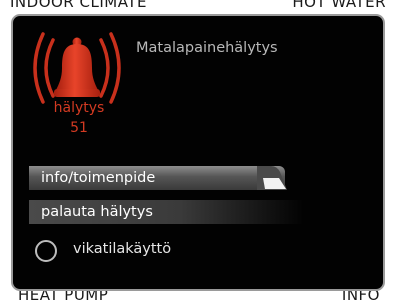 This screenshot has height=300, width=394. What do you see at coordinates (79, 128) in the screenshot?
I see `alarm-code: 51` at bounding box center [79, 128].